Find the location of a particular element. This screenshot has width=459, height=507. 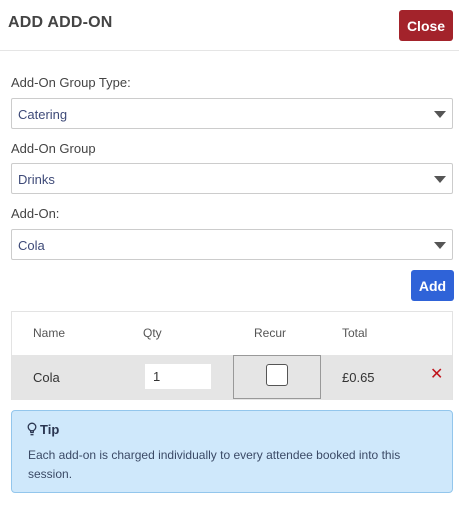

column-header-recur: Recur is located at coordinates (270, 333).